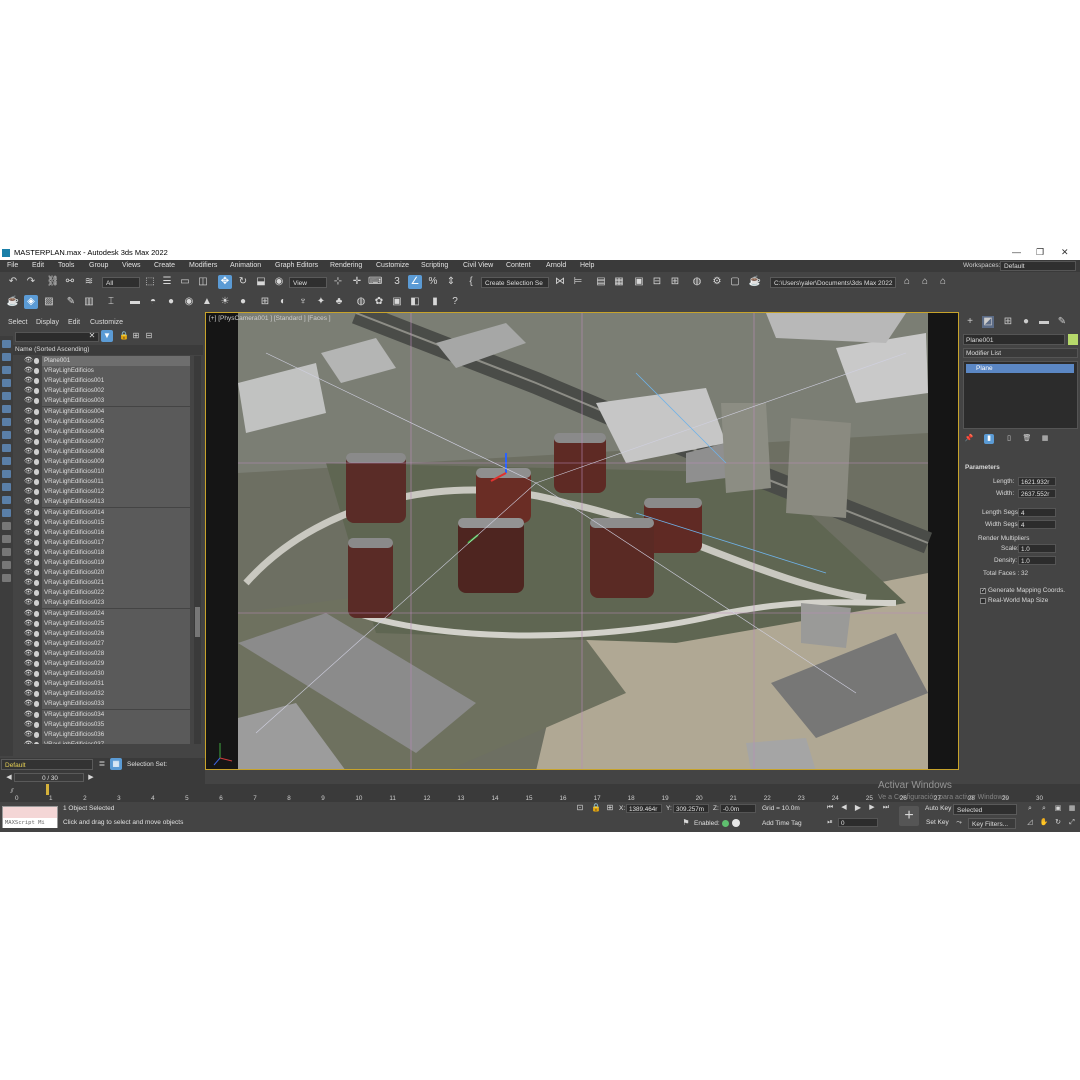 Image resolution: width=1080 pixels, height=1080 pixels. I want to click on menu-views: Views, so click(131, 265).